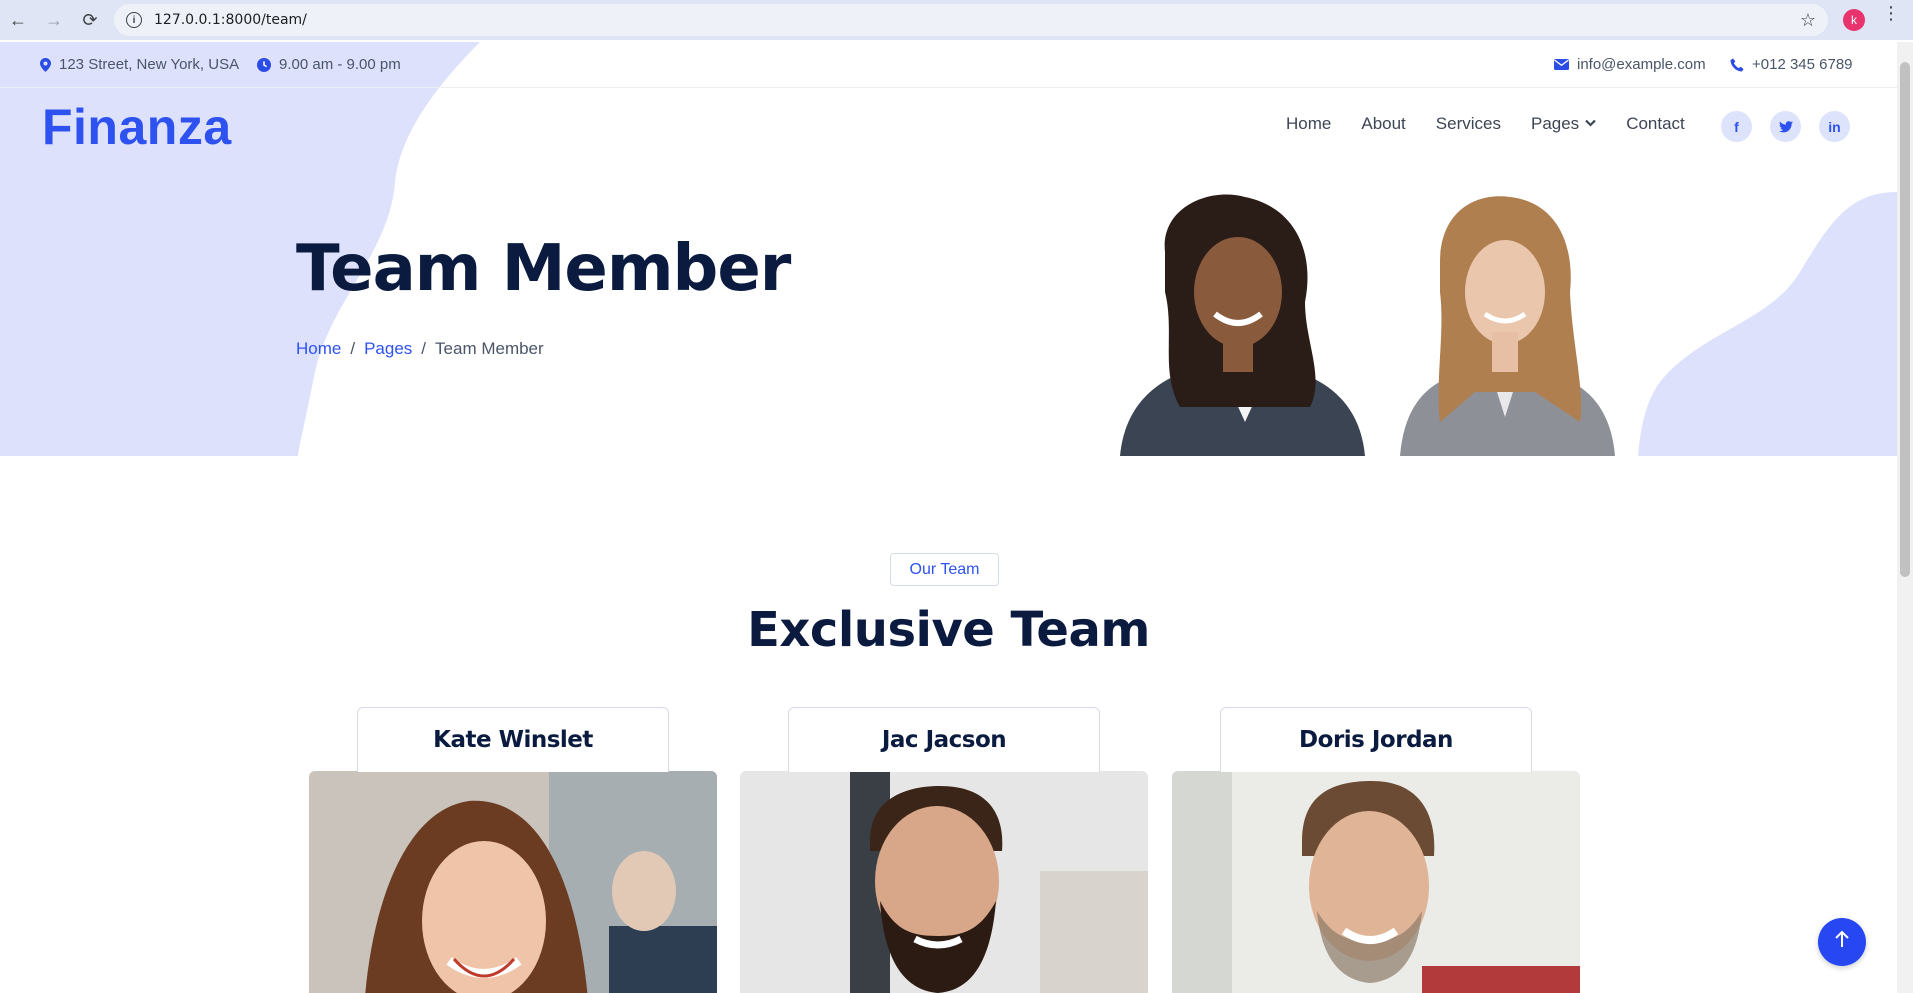  I want to click on team-card: Jac Jacson, so click(944, 850).